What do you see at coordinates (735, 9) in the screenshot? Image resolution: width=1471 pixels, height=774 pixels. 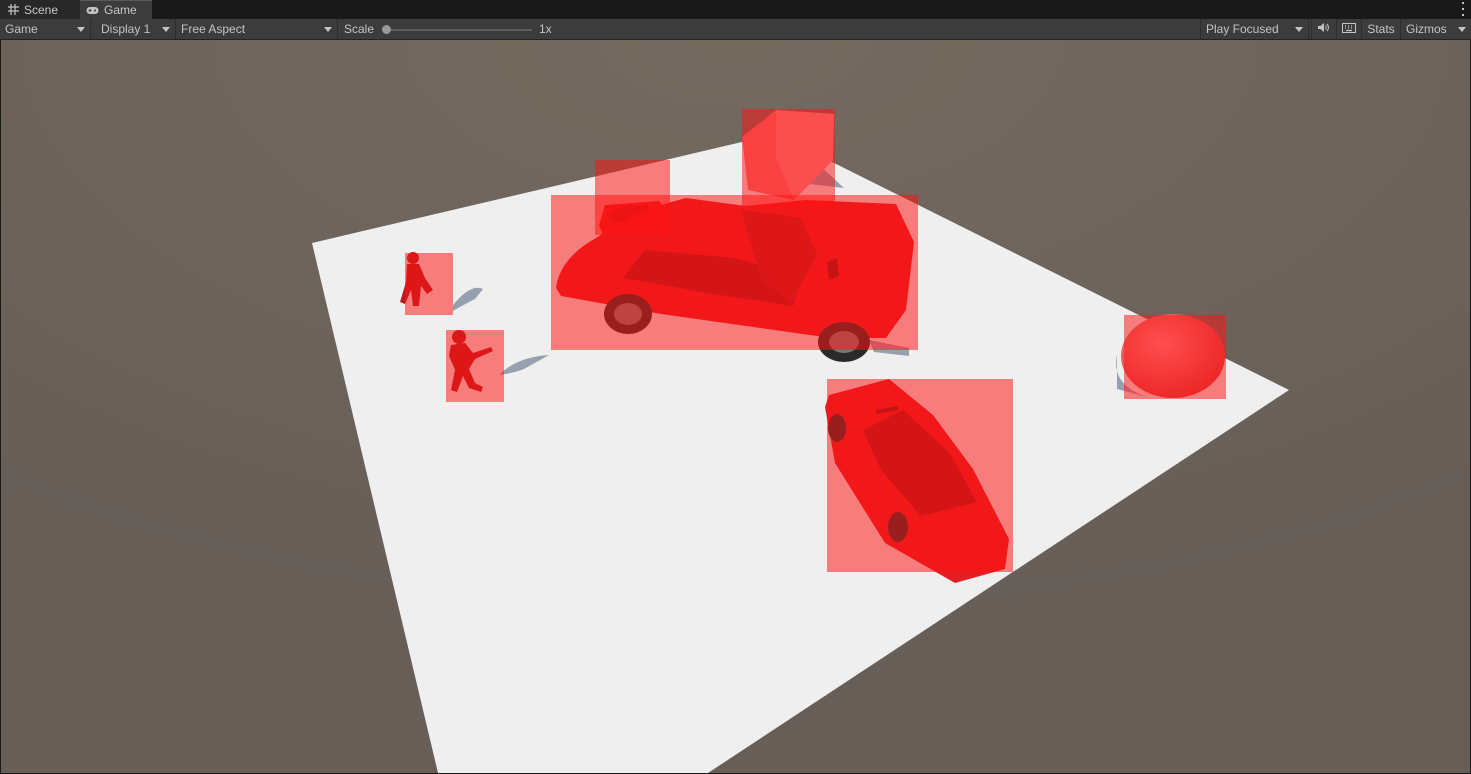 I see `tab-bar: Scene Game` at bounding box center [735, 9].